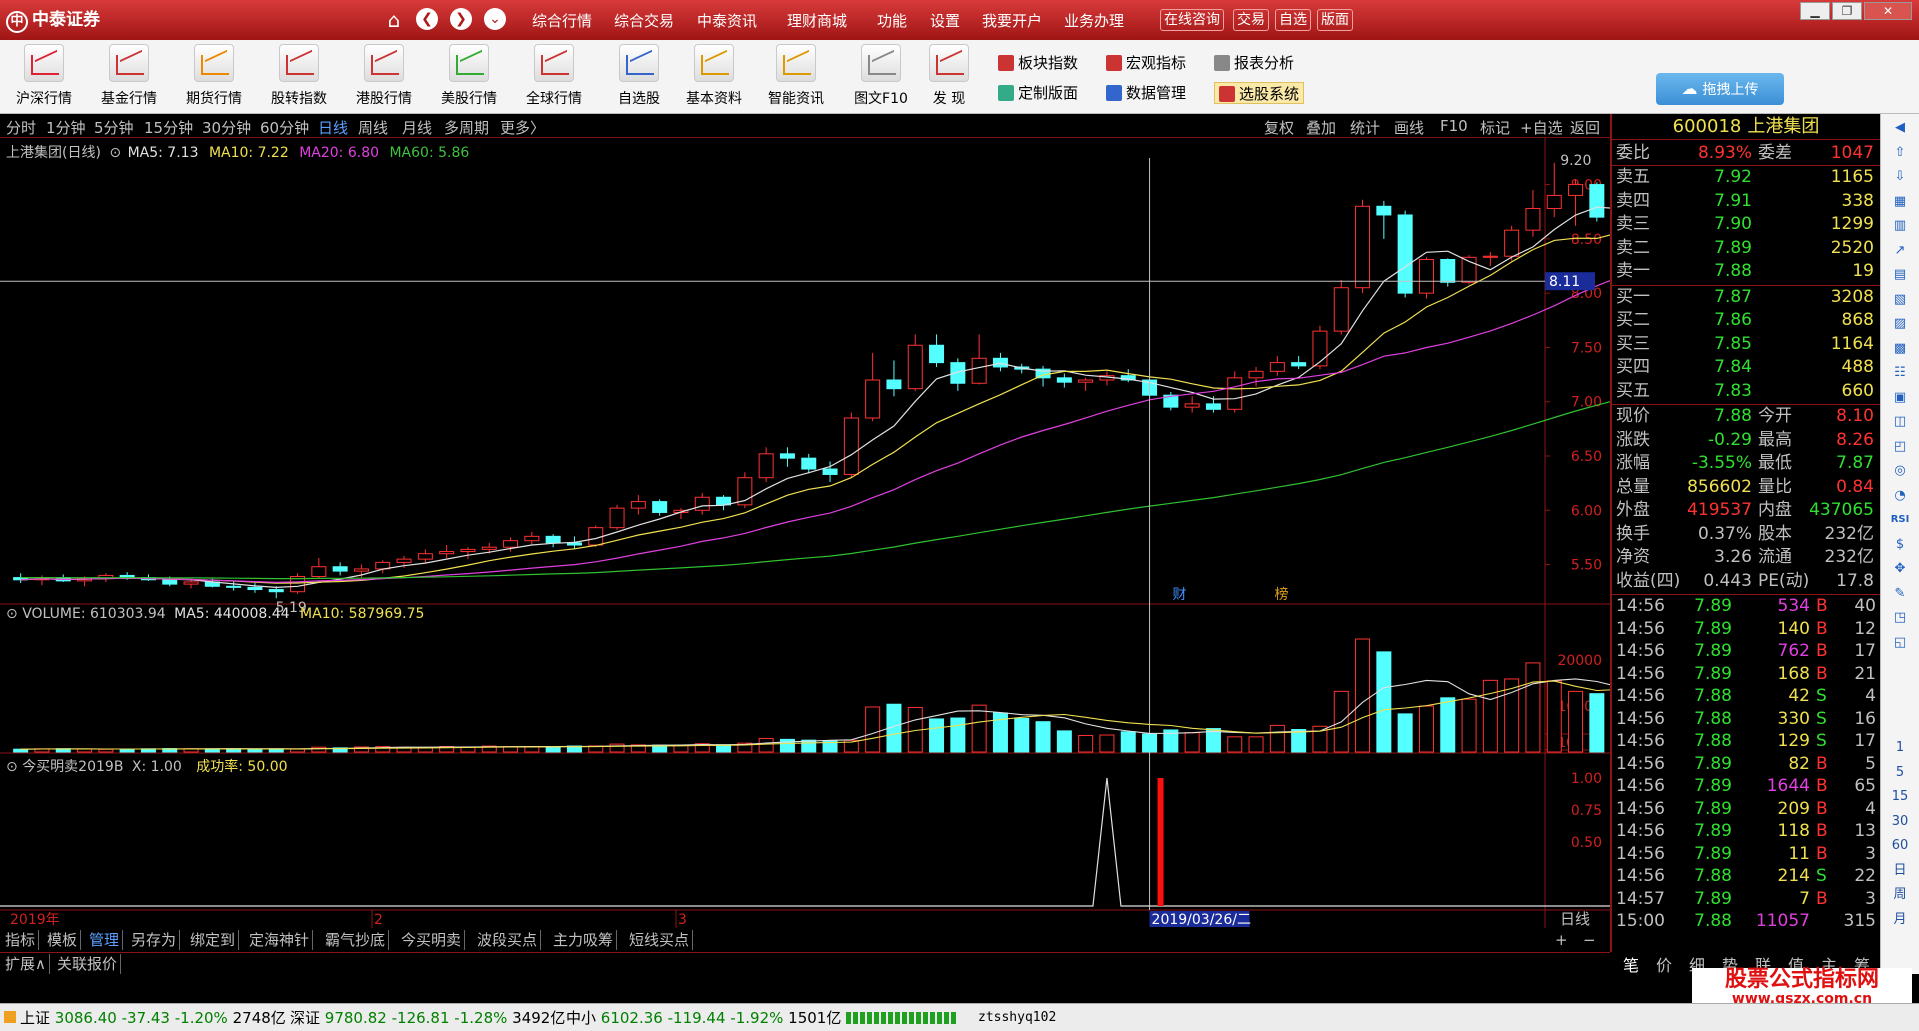  I want to click on bottom-tab-4: 绑定到, so click(213, 940).